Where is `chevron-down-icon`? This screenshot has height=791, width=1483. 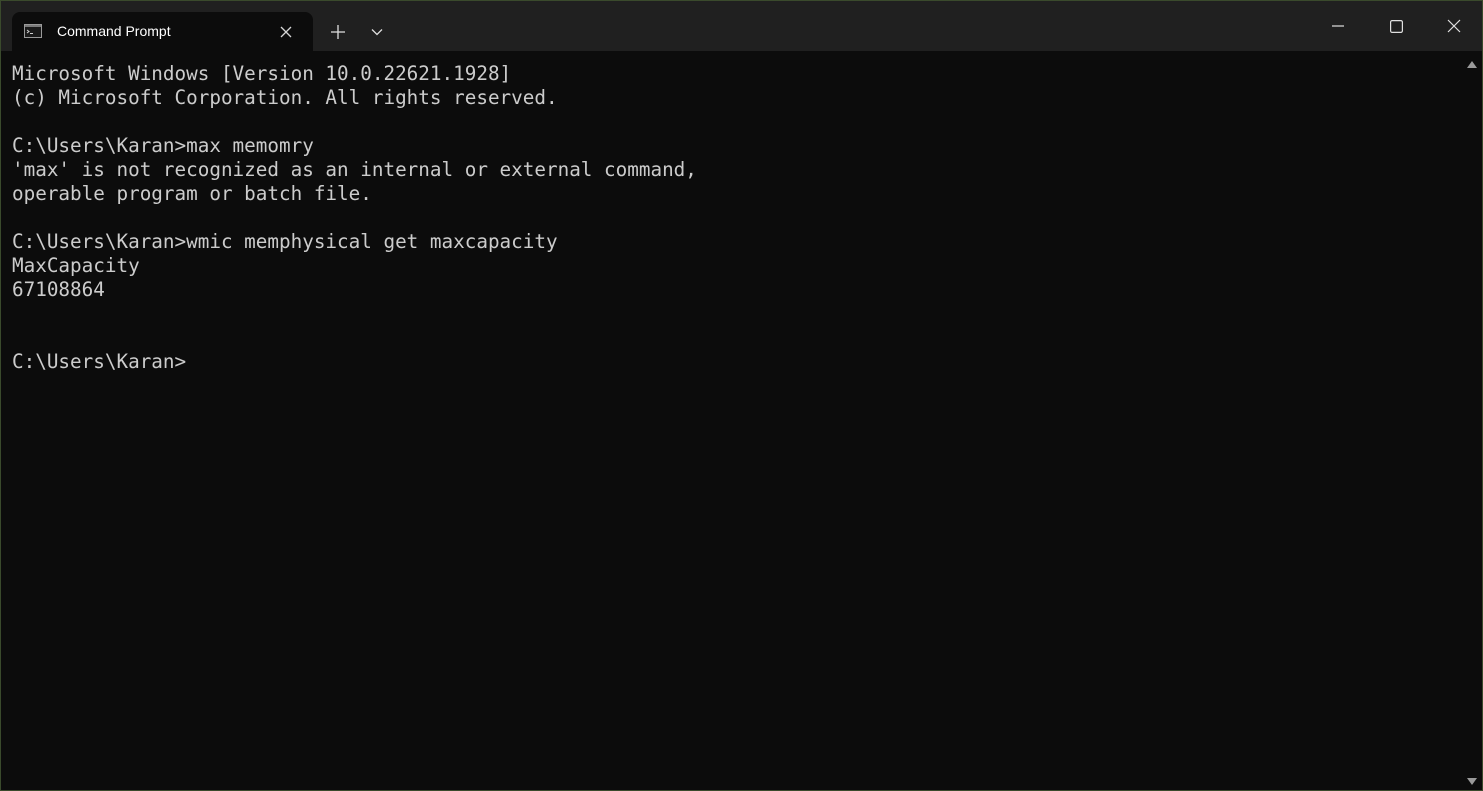
chevron-down-icon is located at coordinates (377, 32).